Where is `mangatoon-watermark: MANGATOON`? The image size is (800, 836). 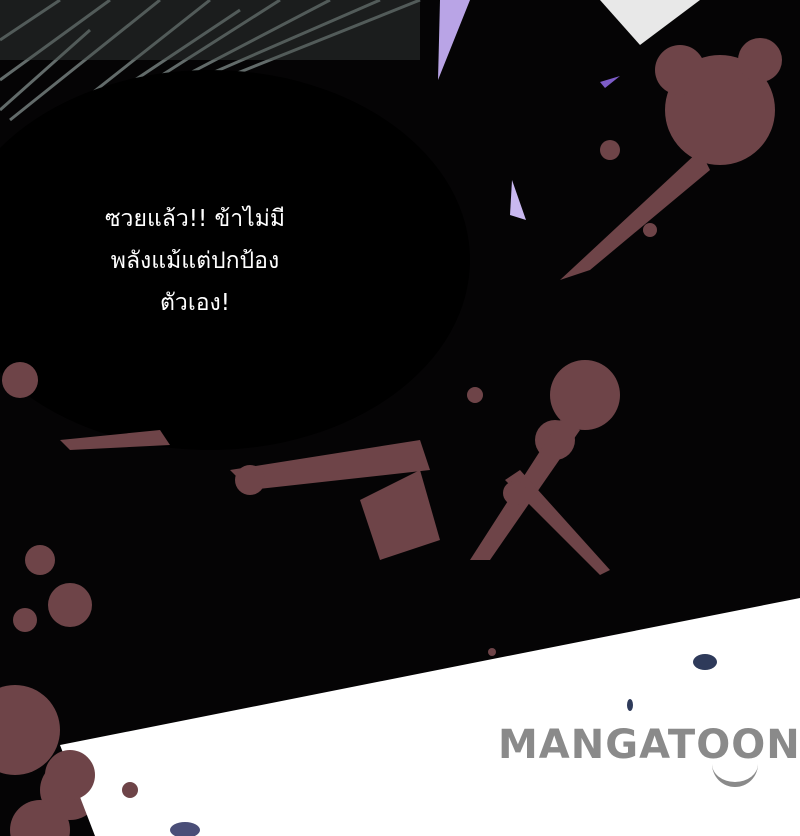
mangatoon-watermark: MANGATOON is located at coordinates (649, 745).